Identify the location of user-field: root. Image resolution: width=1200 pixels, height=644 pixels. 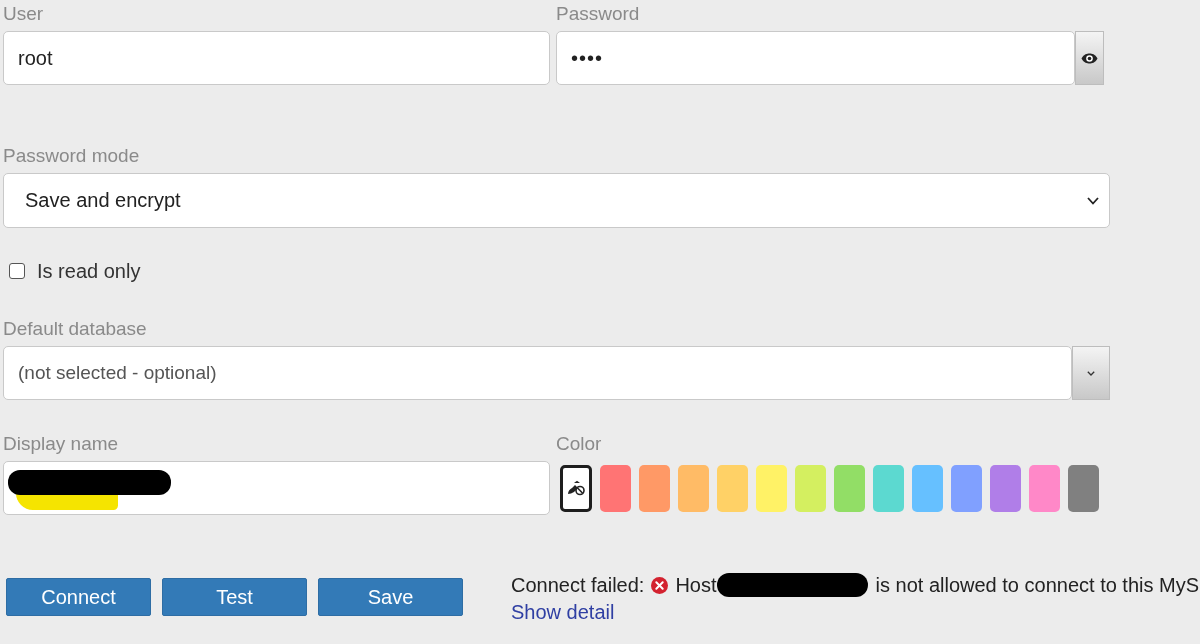
(276, 58).